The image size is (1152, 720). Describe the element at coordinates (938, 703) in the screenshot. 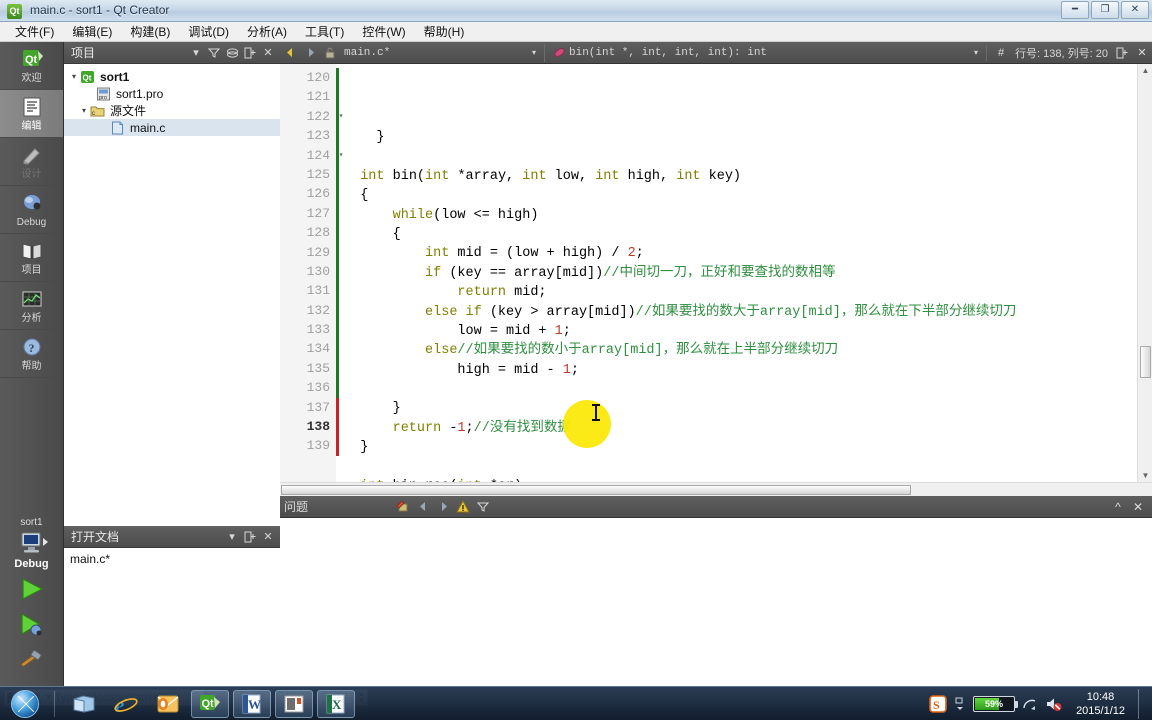

I see `sogou-ime-icon: S` at that location.